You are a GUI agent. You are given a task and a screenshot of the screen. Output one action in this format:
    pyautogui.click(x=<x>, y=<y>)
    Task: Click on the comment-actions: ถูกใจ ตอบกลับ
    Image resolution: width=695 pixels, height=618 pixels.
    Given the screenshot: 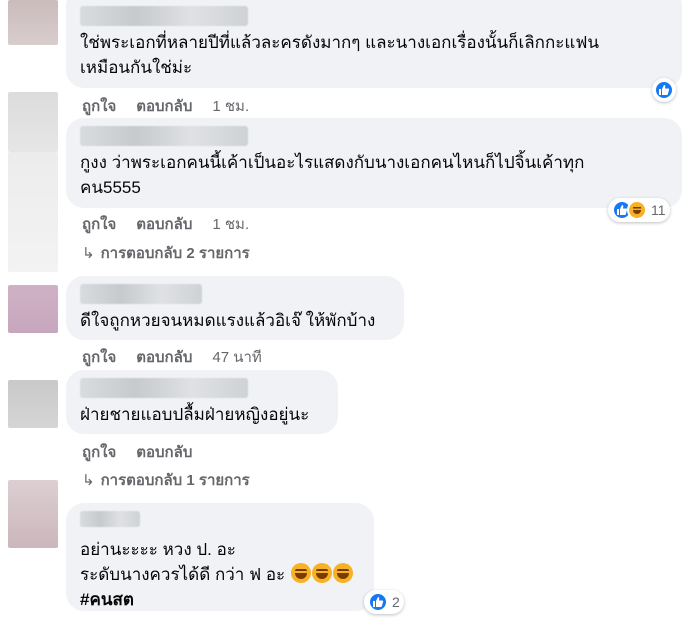 What is the action you would take?
    pyautogui.click(x=137, y=452)
    